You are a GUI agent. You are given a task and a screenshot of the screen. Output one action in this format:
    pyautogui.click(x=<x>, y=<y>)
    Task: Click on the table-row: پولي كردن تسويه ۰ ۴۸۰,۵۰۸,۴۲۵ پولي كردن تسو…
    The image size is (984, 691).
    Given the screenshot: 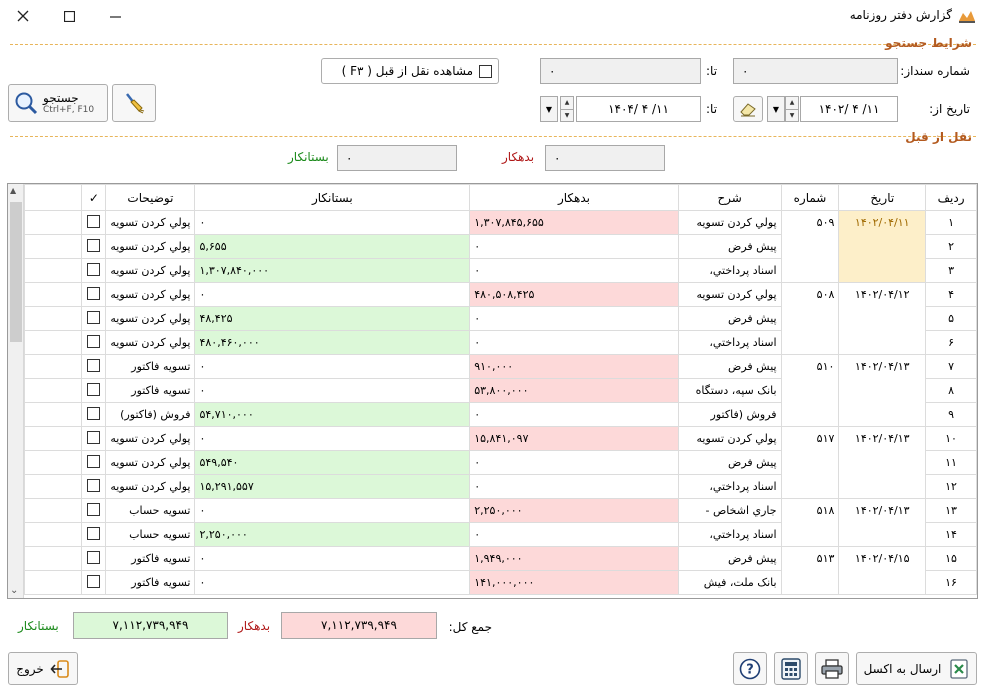 What is the action you would take?
    pyautogui.click(x=500, y=318)
    